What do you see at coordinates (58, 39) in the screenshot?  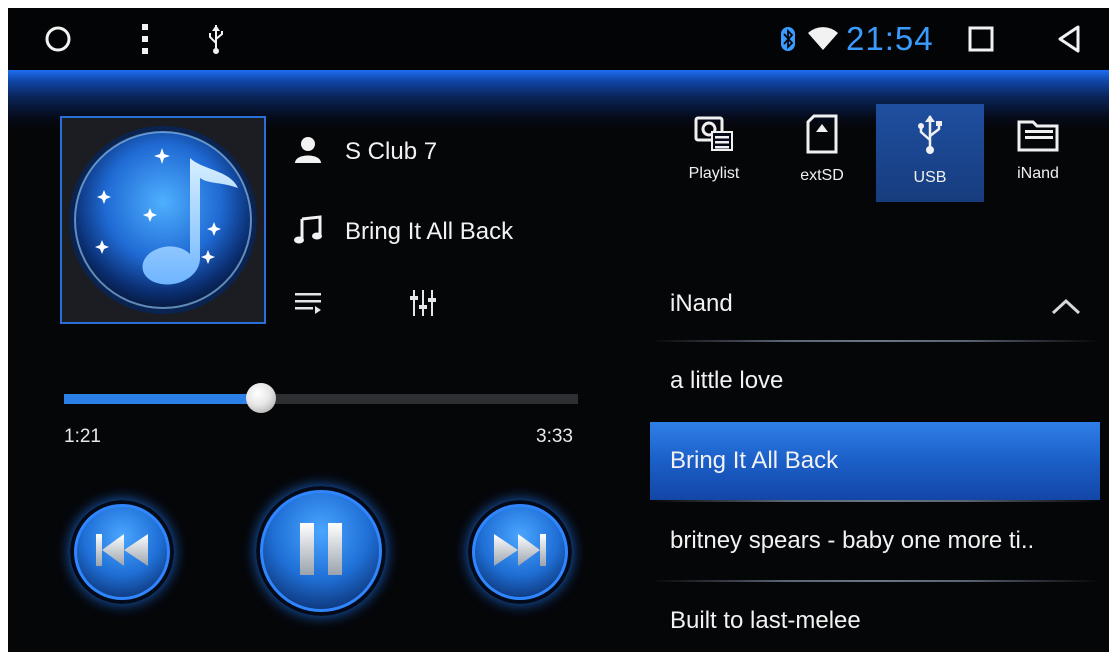 I see `circle-home-icon` at bounding box center [58, 39].